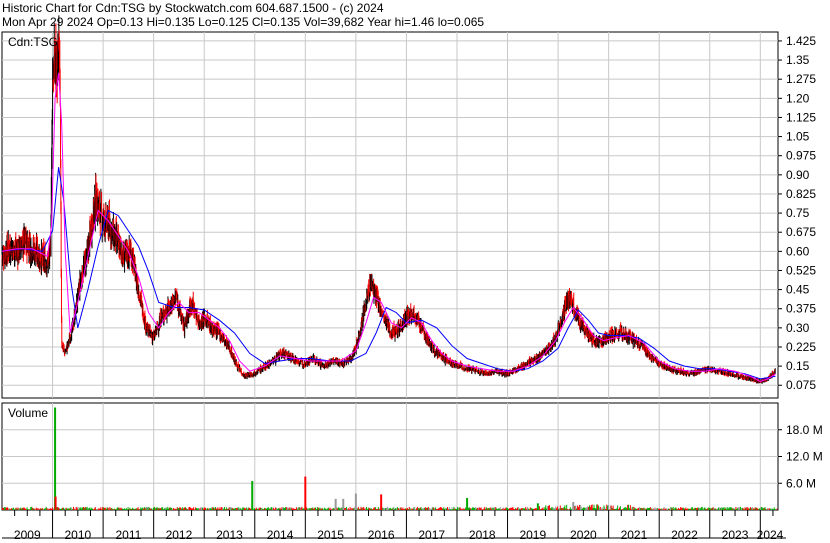 The image size is (830, 543). Describe the element at coordinates (801, 156) in the screenshot. I see `price-tick-label: 0.975` at that location.